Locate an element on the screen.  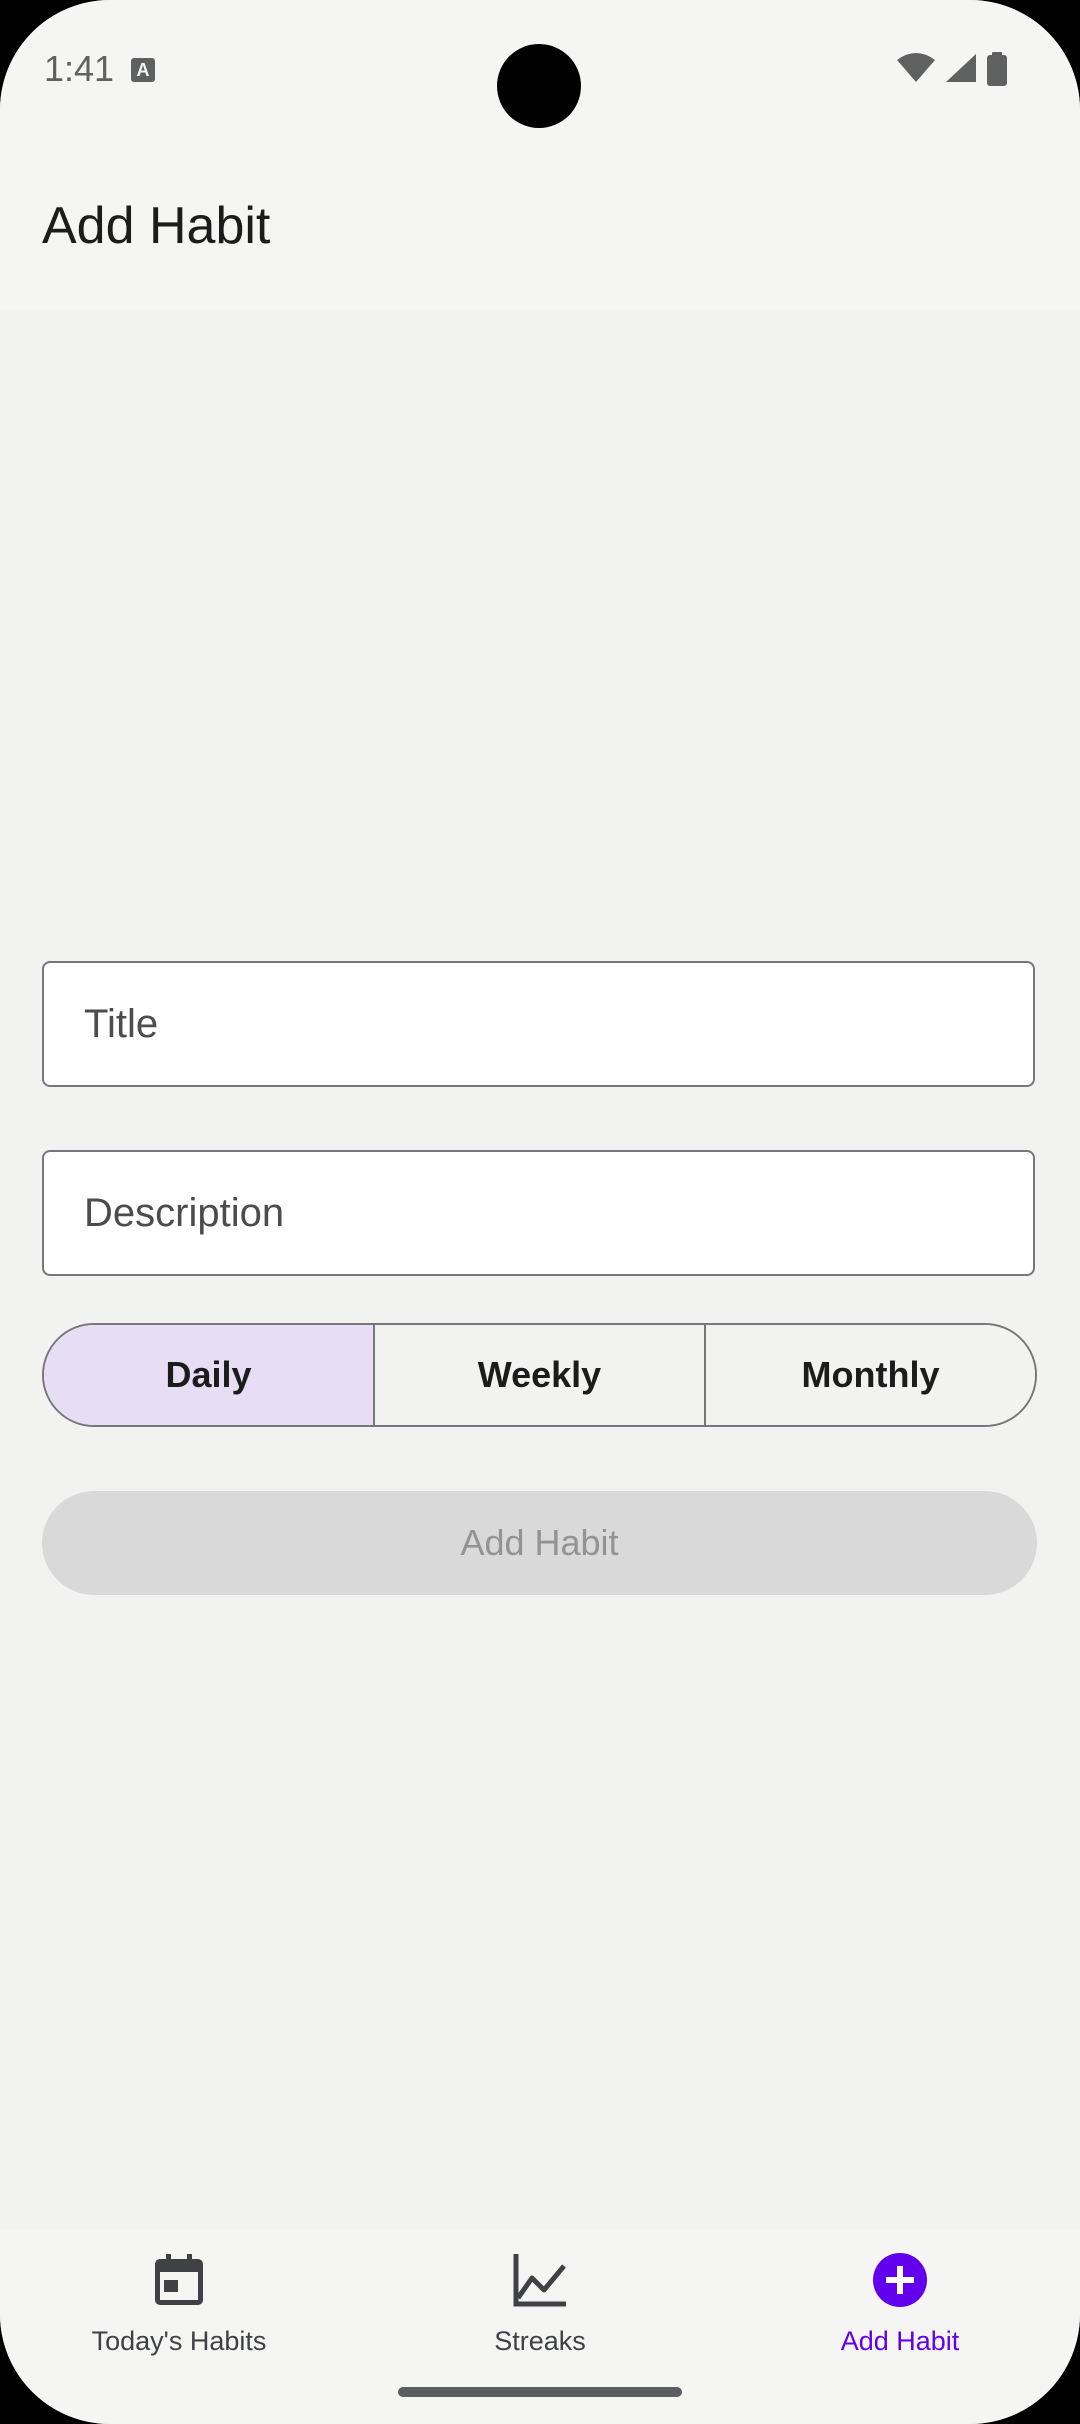
wifi-icon is located at coordinates (916, 67).